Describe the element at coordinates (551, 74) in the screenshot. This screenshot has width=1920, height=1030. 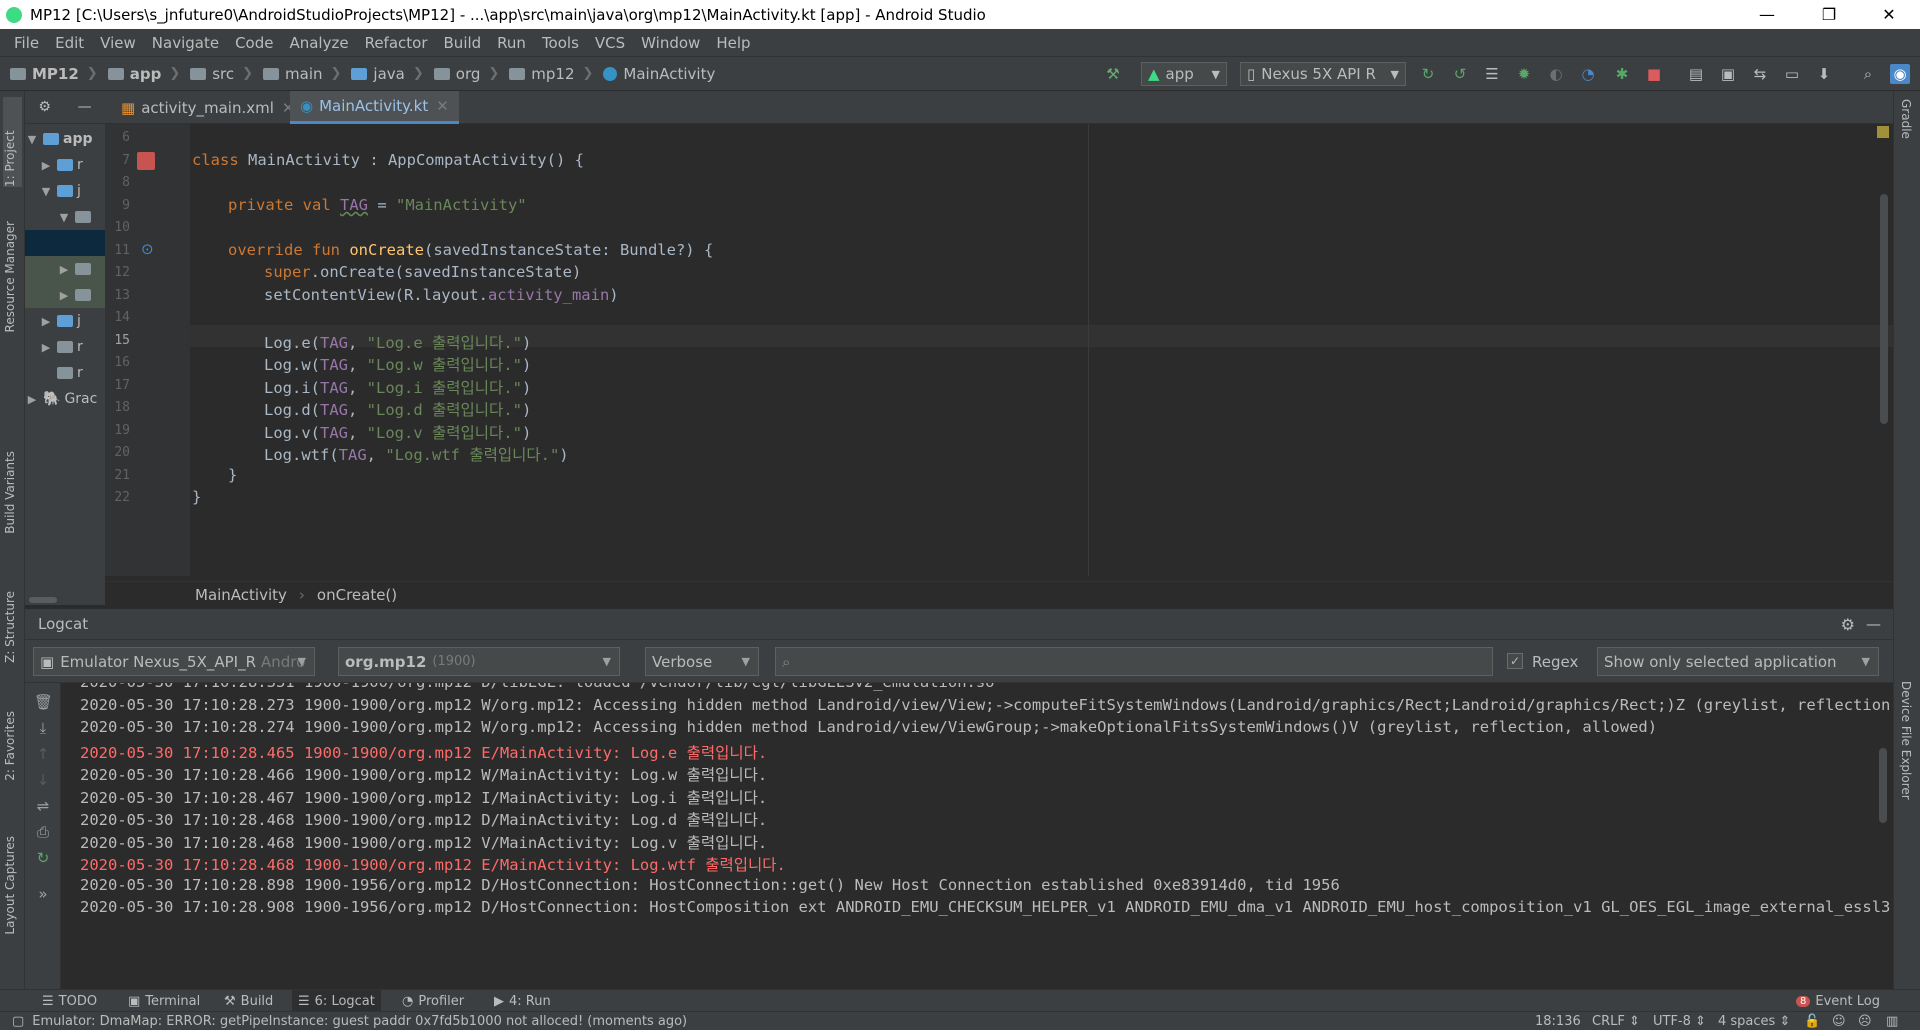
I see `crumb-mp12: mp12 ❯` at that location.